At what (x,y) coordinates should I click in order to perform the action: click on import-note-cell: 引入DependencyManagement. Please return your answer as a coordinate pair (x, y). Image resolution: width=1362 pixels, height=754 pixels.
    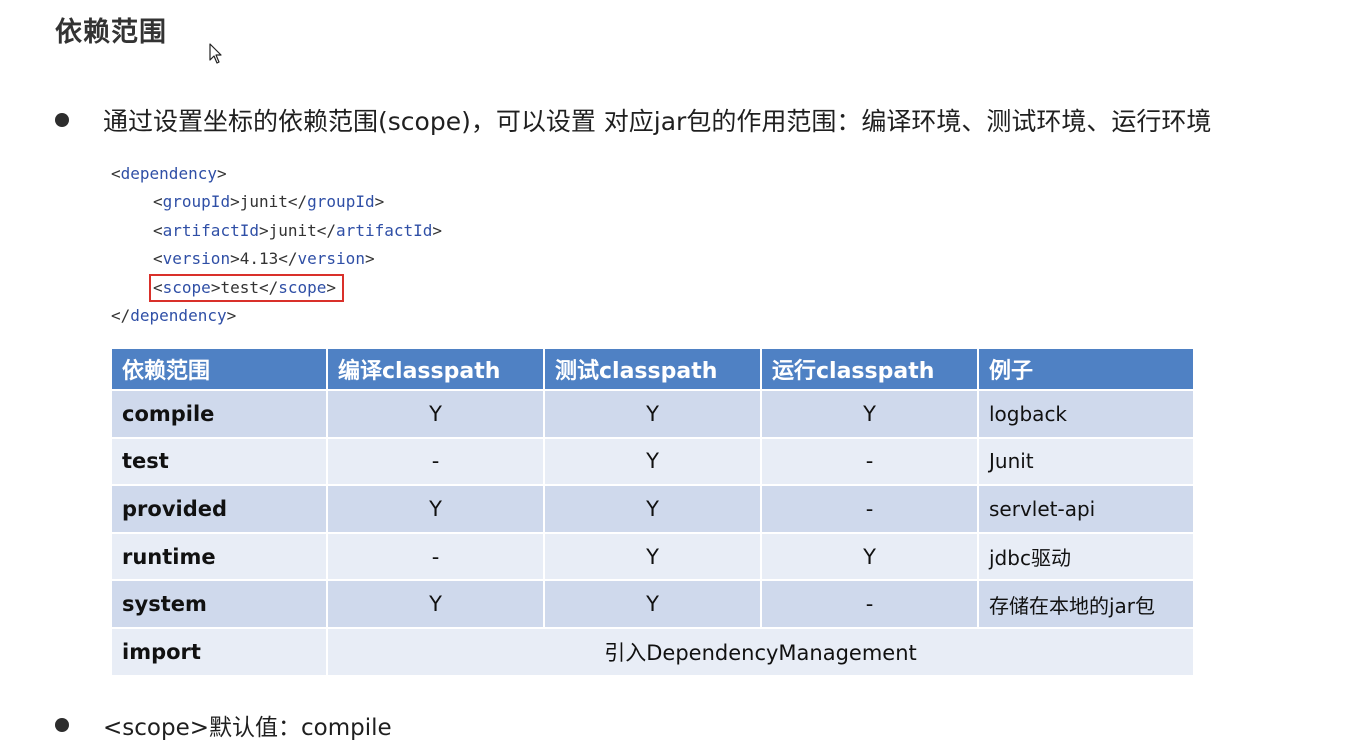
    Looking at the image, I should click on (760, 651).